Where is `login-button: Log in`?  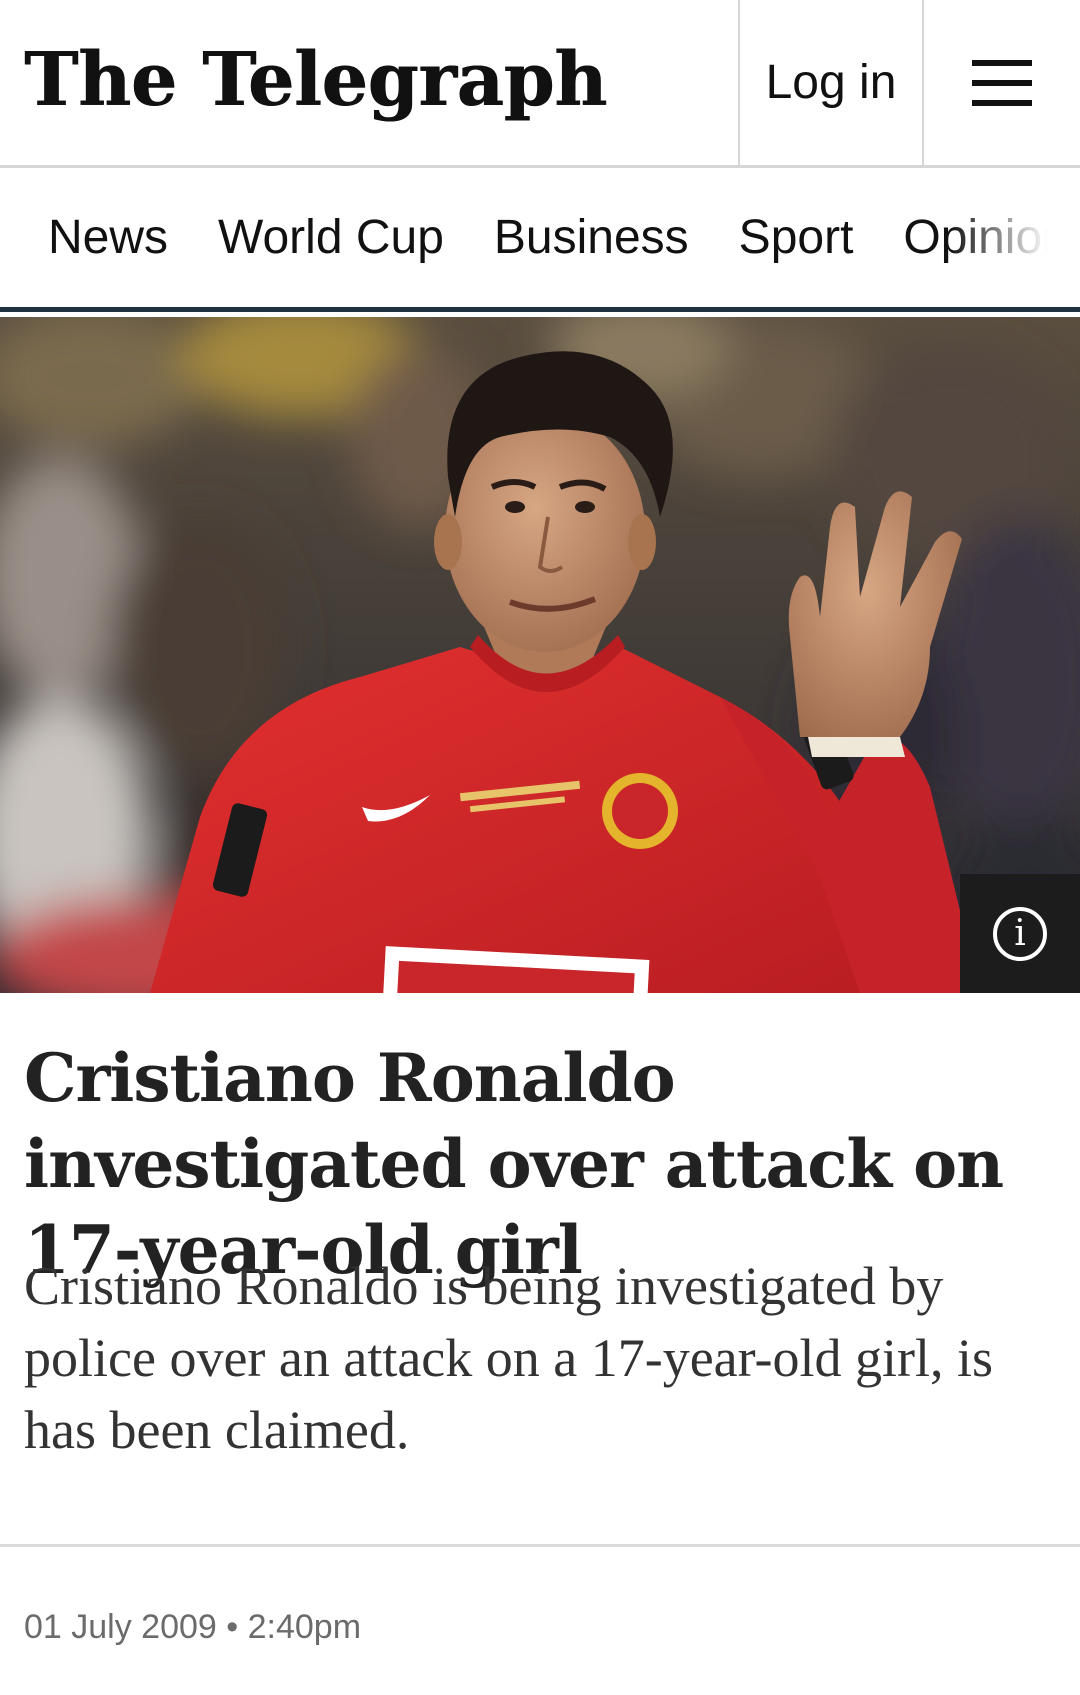 login-button: Log in is located at coordinates (830, 82).